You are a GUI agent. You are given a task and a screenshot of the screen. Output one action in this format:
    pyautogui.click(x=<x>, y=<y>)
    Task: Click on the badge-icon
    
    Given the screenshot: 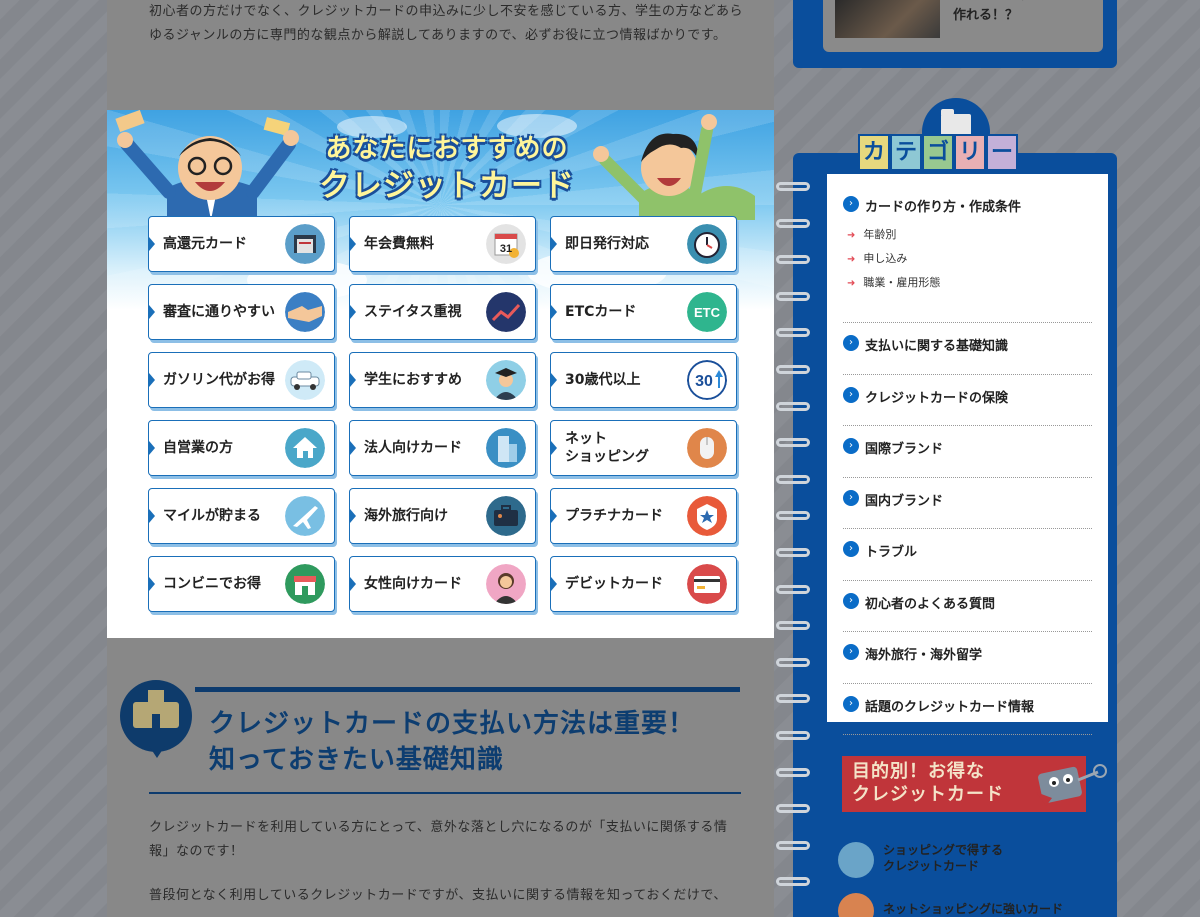 What is the action you would take?
    pyautogui.click(x=707, y=516)
    